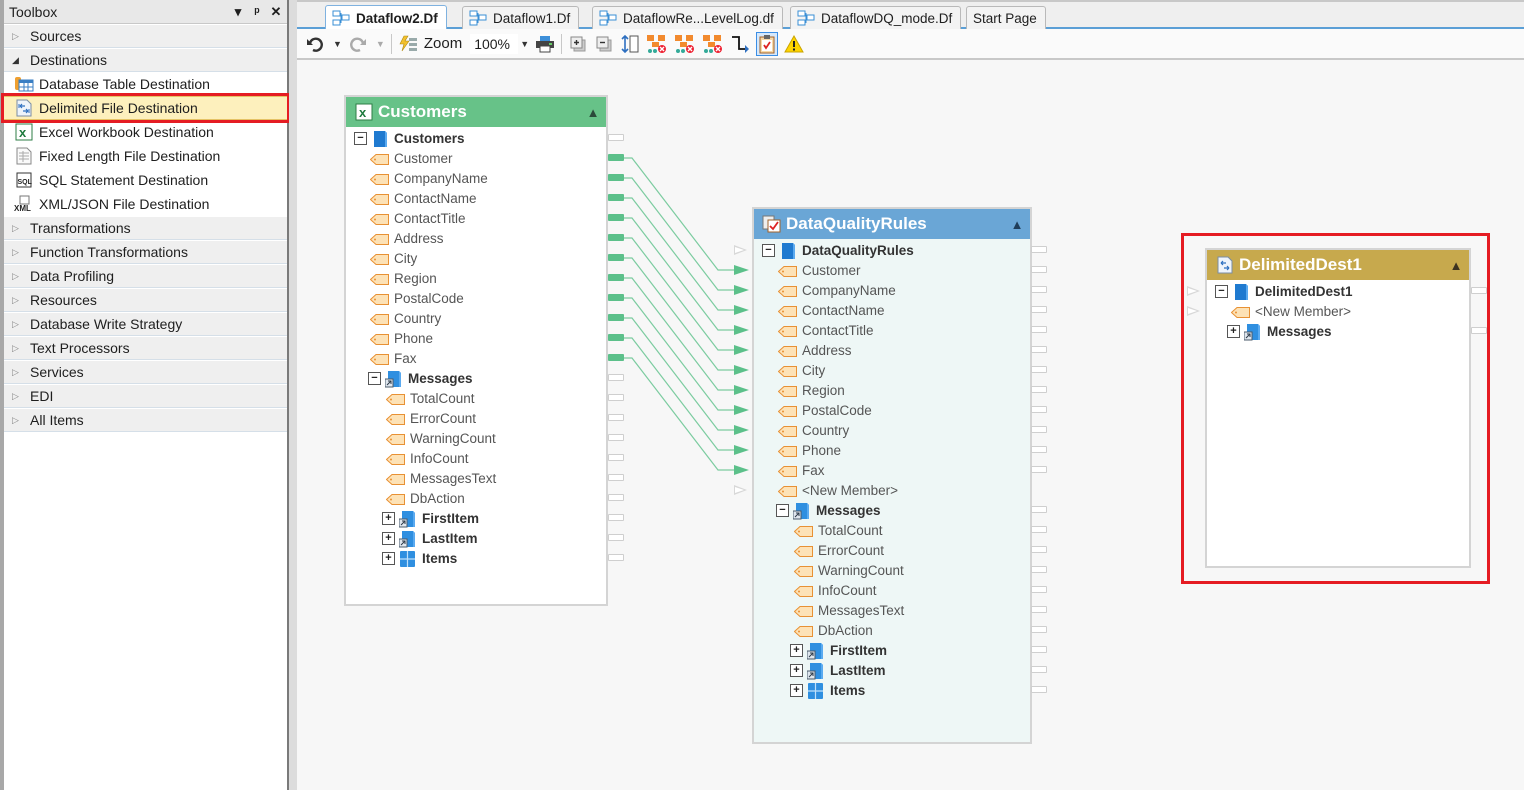 The width and height of the screenshot is (1524, 790). I want to click on zoom-input: 100%, so click(494, 43).